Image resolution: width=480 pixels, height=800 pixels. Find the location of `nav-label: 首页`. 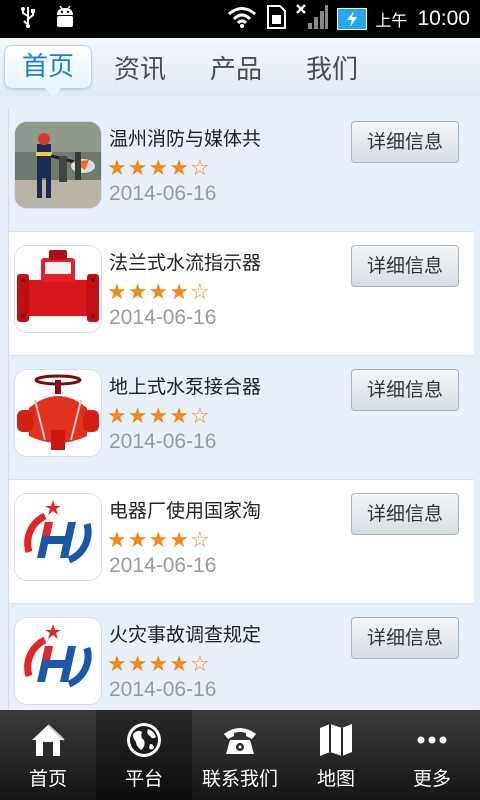

nav-label: 首页 is located at coordinates (47, 779).